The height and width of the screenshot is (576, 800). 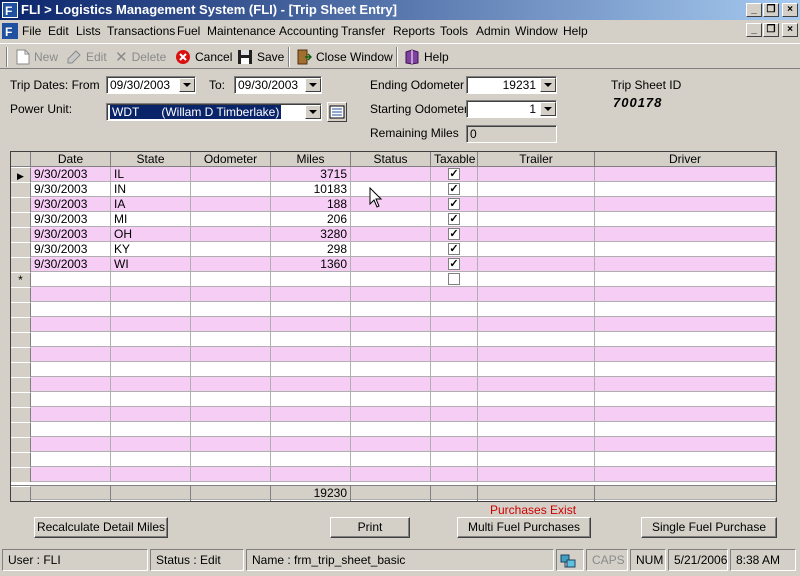 What do you see at coordinates (313, 85) in the screenshot?
I see `to-date-dropdown-icon` at bounding box center [313, 85].